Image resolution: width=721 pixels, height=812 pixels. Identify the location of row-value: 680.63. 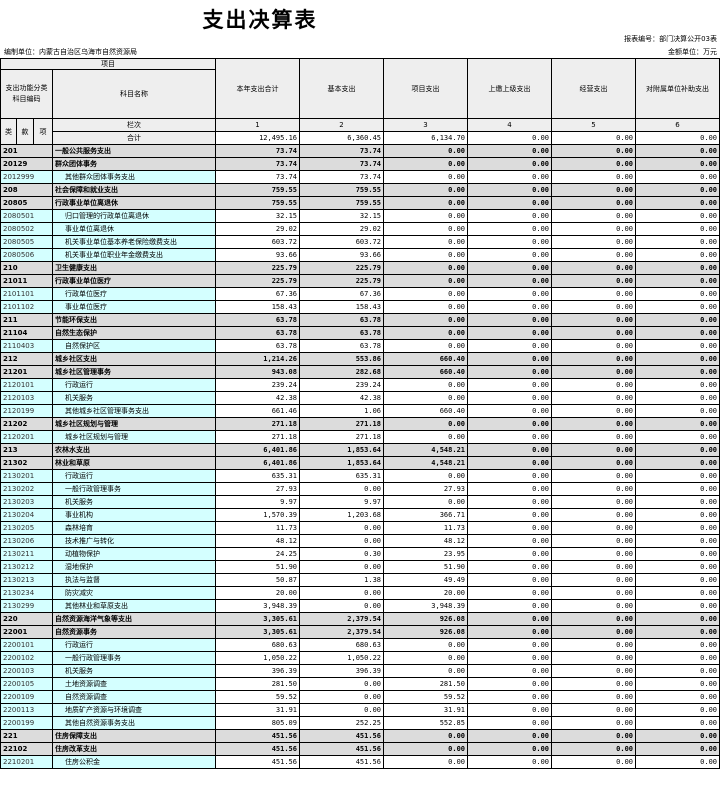
(341, 645).